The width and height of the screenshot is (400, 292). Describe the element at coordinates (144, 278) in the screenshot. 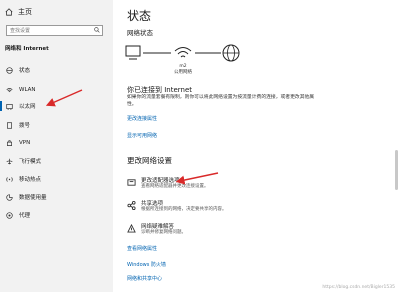

I see `network-sharing-center-link: 网络和共享中心` at that location.